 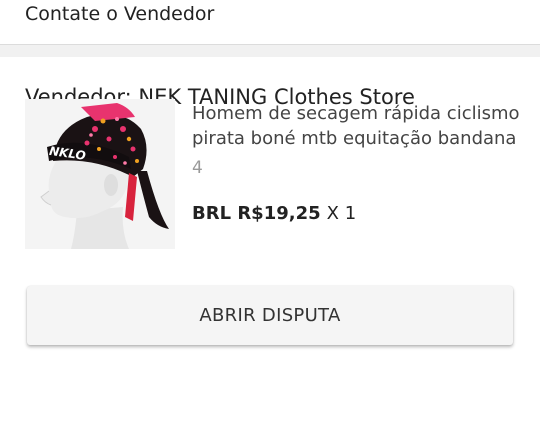 What do you see at coordinates (119, 14) in the screenshot?
I see `contact-seller-link: Contate o Vendedor` at bounding box center [119, 14].